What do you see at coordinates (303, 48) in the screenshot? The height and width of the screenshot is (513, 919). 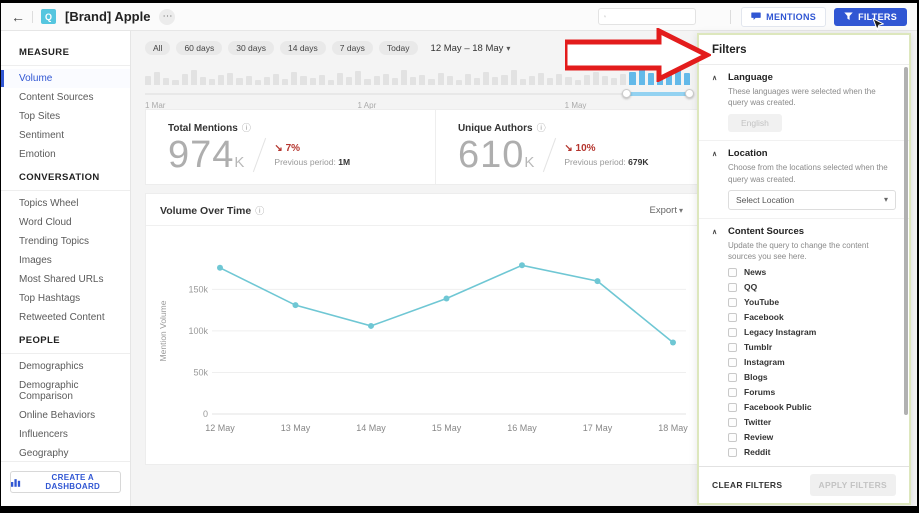 I see `range-chip-14-days: 14 days` at bounding box center [303, 48].